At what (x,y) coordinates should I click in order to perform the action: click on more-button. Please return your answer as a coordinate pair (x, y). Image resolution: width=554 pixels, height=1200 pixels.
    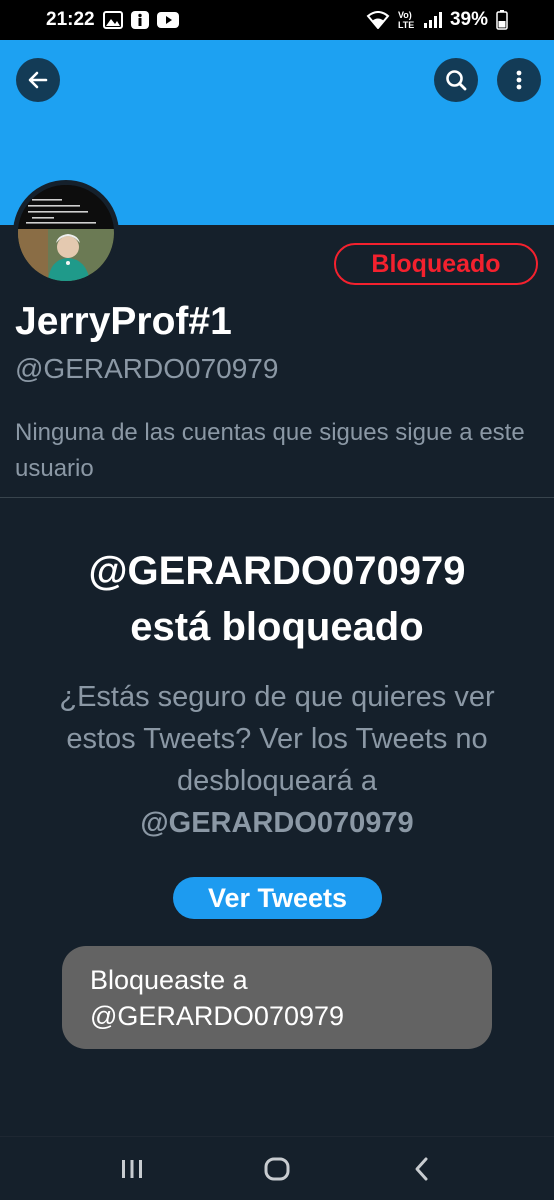
    Looking at the image, I should click on (519, 80).